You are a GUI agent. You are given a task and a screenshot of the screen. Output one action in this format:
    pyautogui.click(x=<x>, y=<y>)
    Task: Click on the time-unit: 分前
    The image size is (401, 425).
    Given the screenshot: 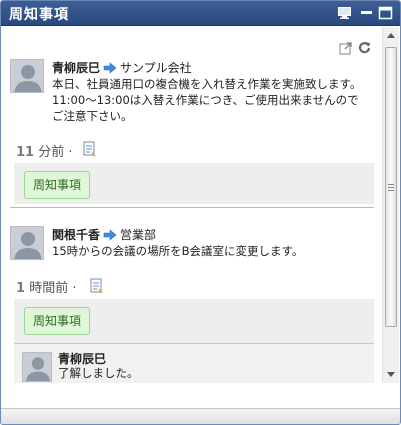 What is the action you would take?
    pyautogui.click(x=51, y=152)
    